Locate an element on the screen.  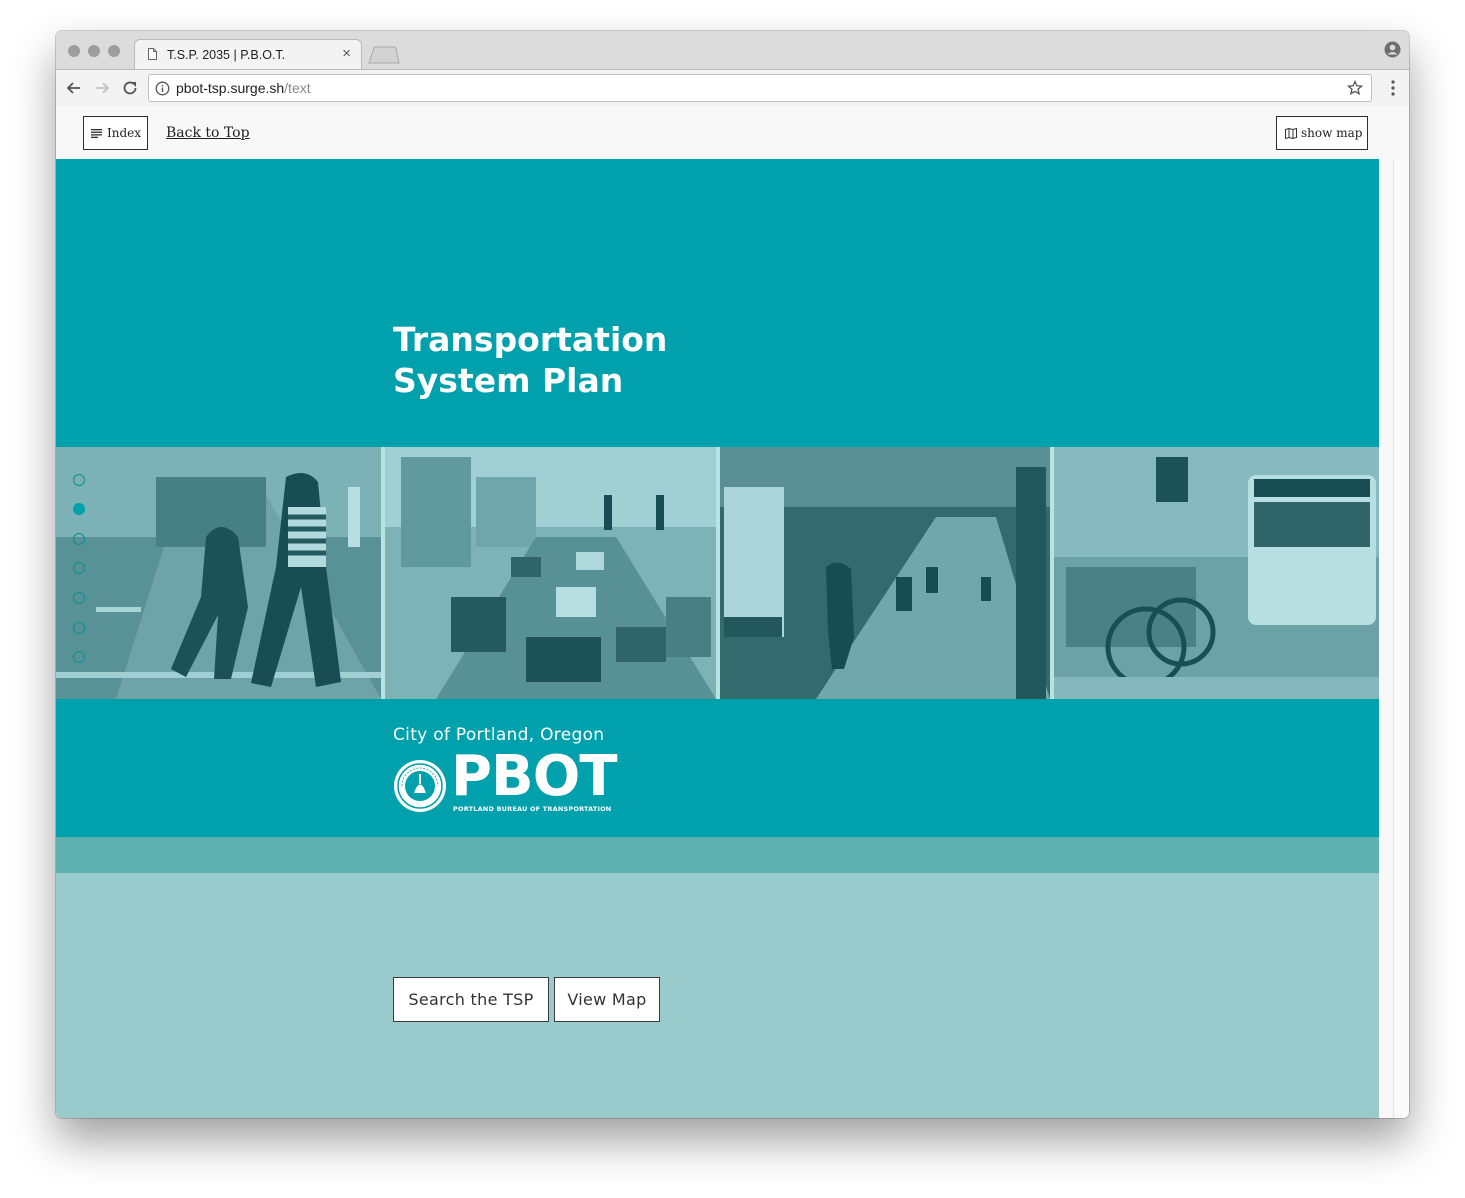
scrollbar-track is located at coordinates (1401, 638).